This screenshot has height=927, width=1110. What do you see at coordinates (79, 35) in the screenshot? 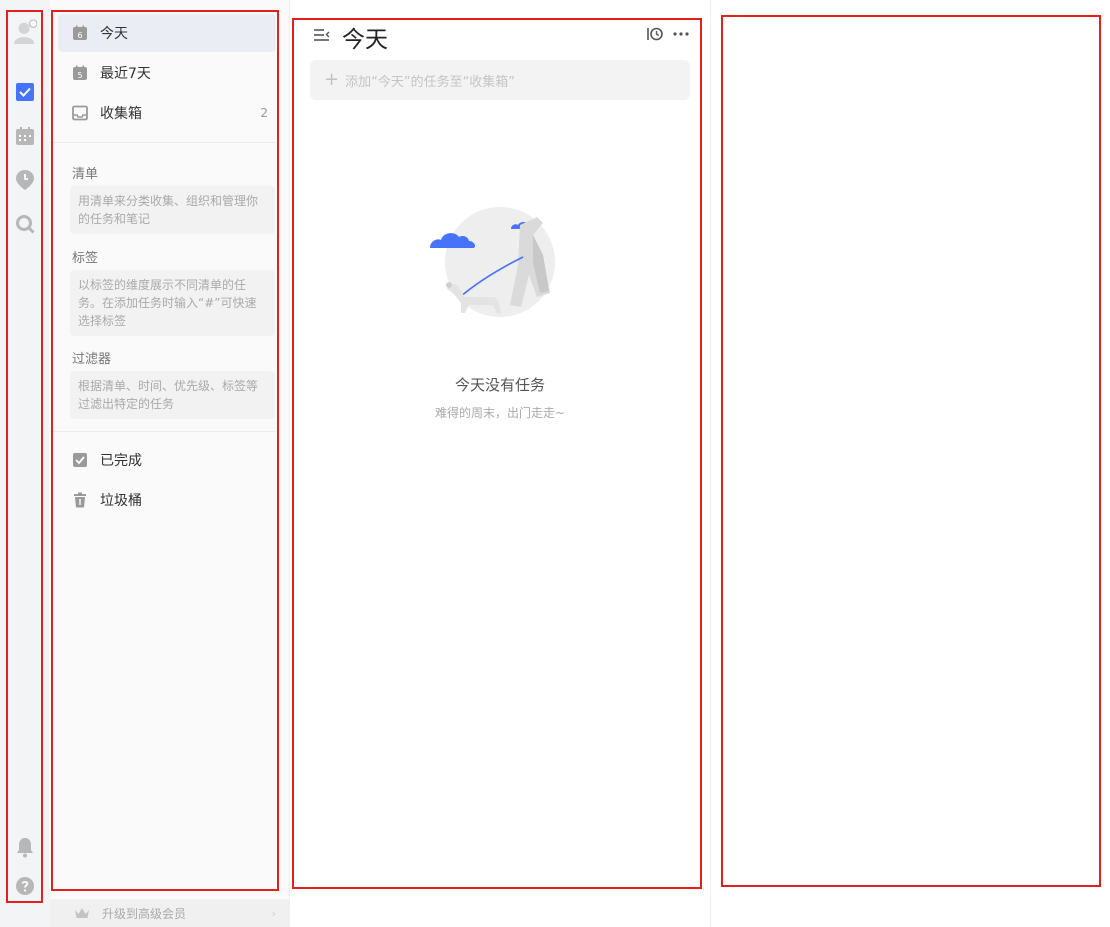
I see `today-date-number: 6` at bounding box center [79, 35].